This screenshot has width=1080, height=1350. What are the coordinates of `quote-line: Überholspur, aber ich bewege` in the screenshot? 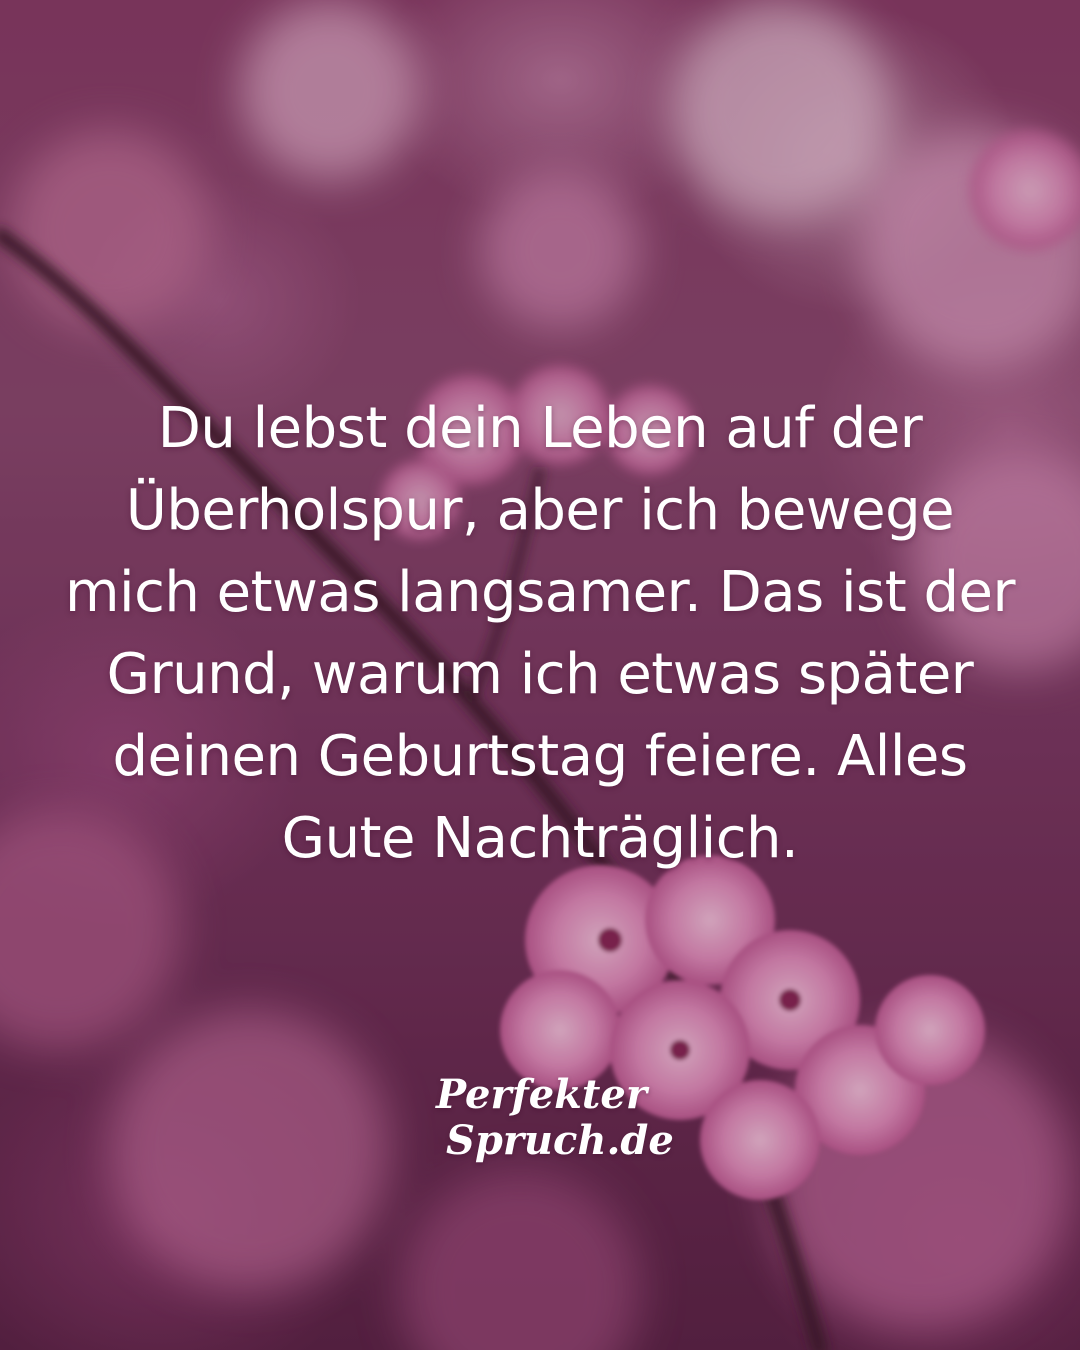 It's located at (540, 510).